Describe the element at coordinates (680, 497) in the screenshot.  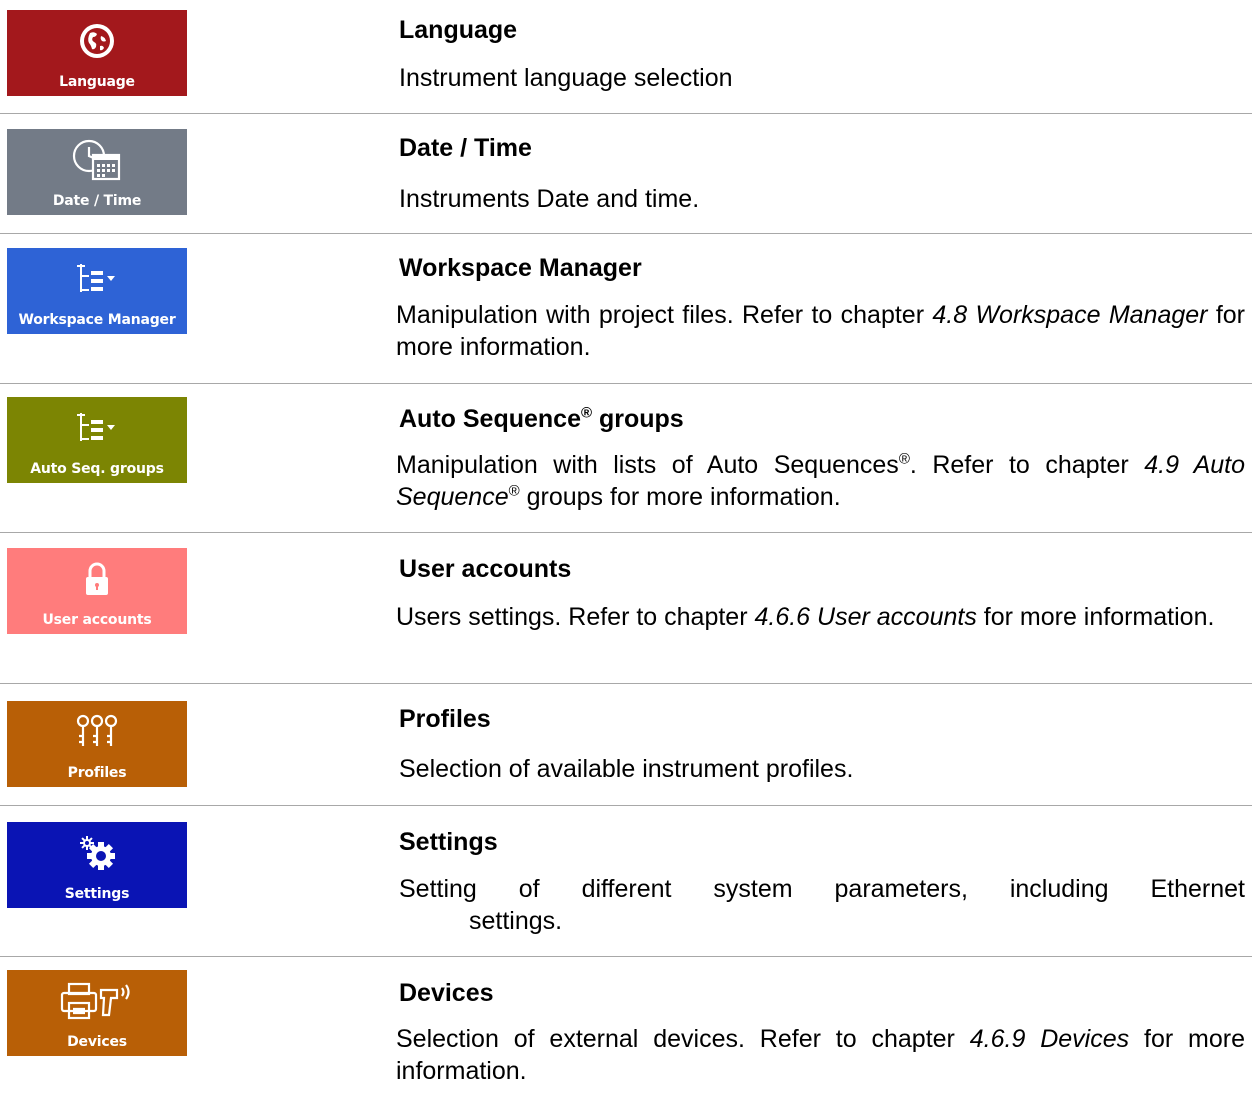
I see `description-text: groups for more information.` at that location.